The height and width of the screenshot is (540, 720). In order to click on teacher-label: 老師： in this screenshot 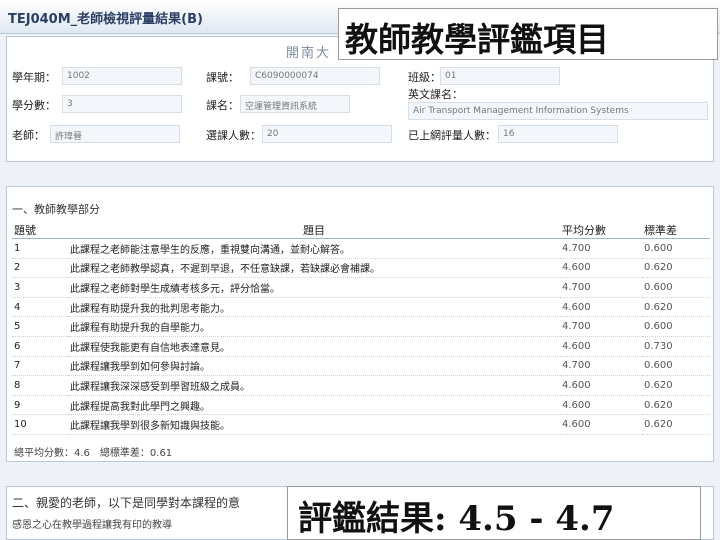, I will do `click(28, 135)`.